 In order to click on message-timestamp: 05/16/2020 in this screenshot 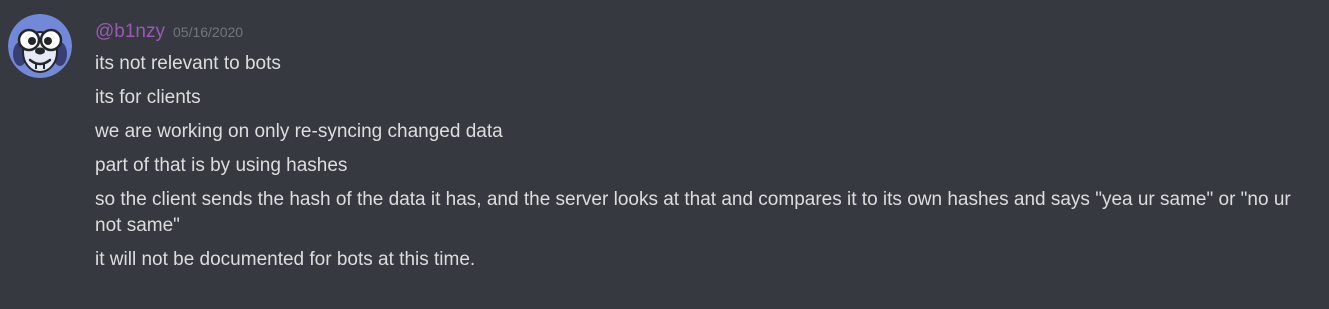, I will do `click(208, 32)`.